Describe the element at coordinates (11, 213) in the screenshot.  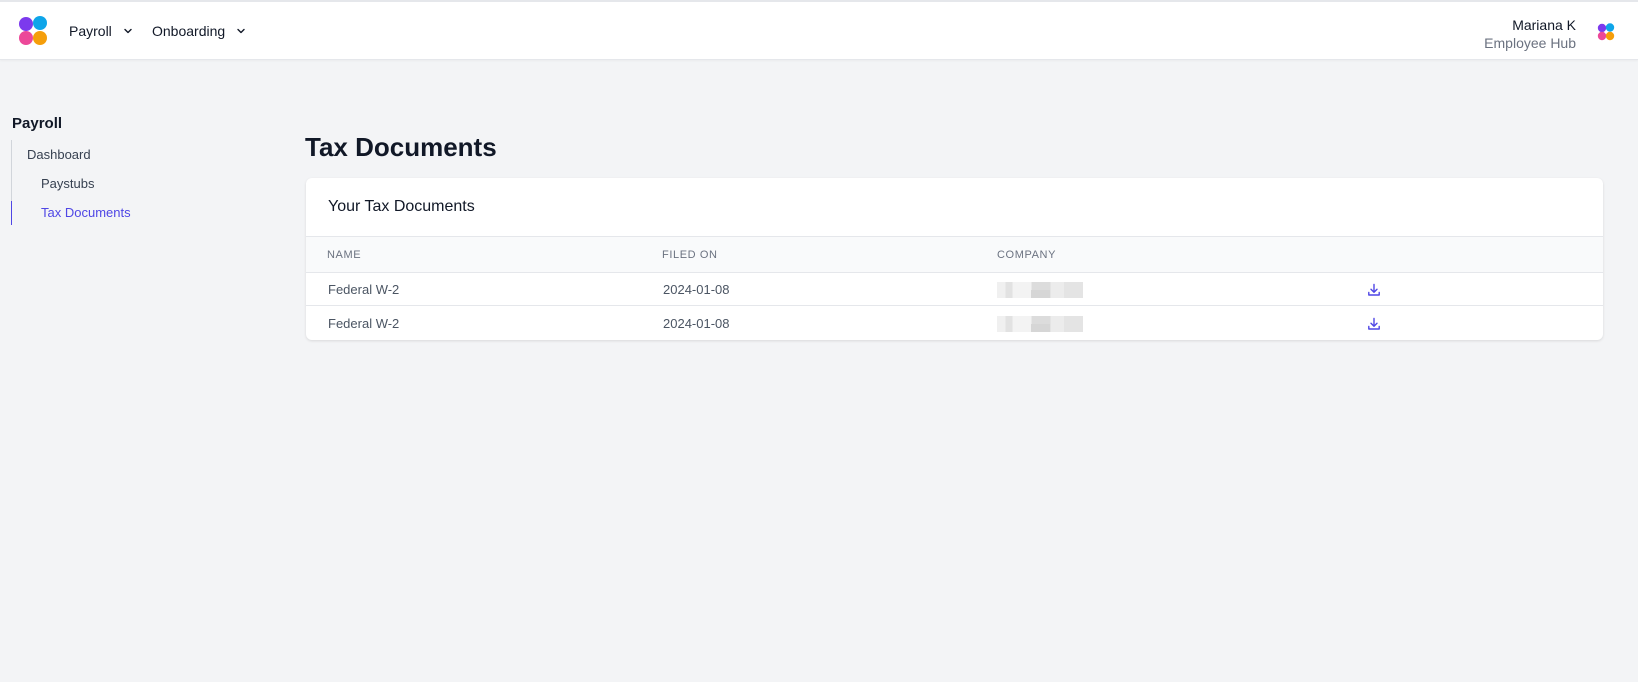
I see `sidebar-active-indicator` at that location.